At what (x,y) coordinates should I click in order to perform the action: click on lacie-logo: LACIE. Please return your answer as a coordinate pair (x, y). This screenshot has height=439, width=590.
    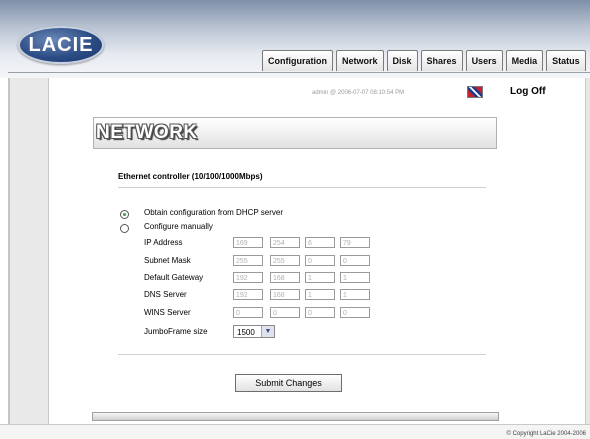
    Looking at the image, I should click on (61, 45).